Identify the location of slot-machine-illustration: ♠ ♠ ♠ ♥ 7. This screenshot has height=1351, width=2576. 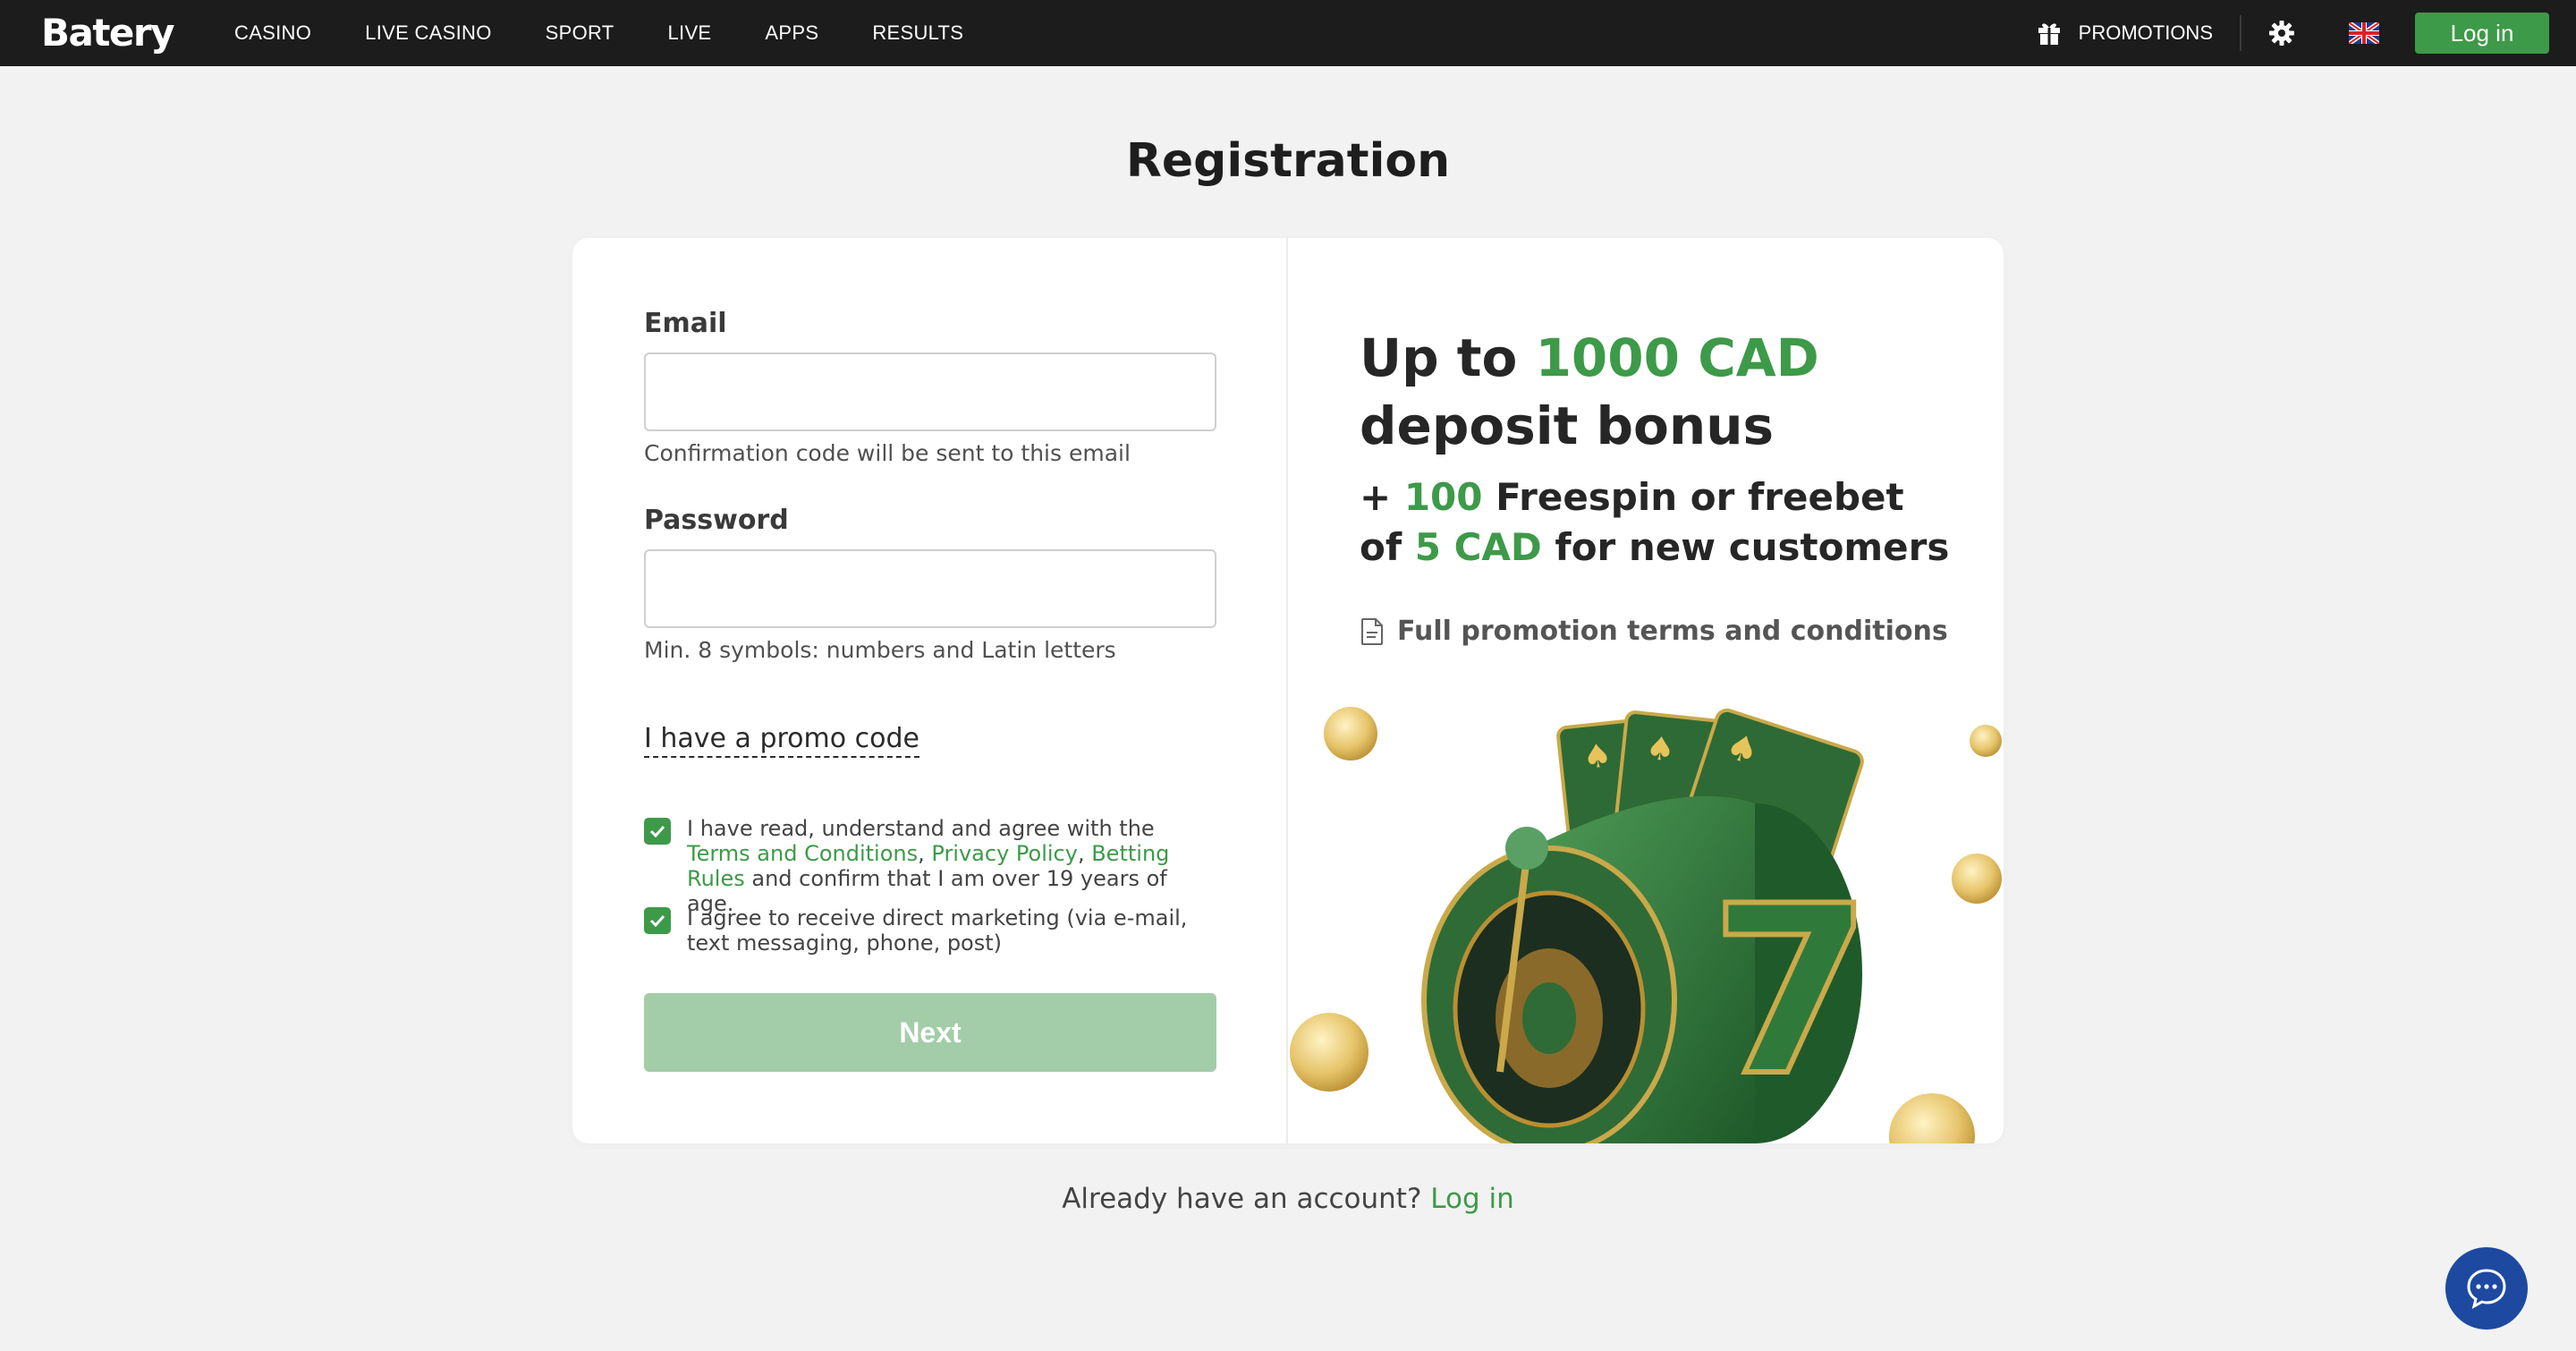
(1647, 910).